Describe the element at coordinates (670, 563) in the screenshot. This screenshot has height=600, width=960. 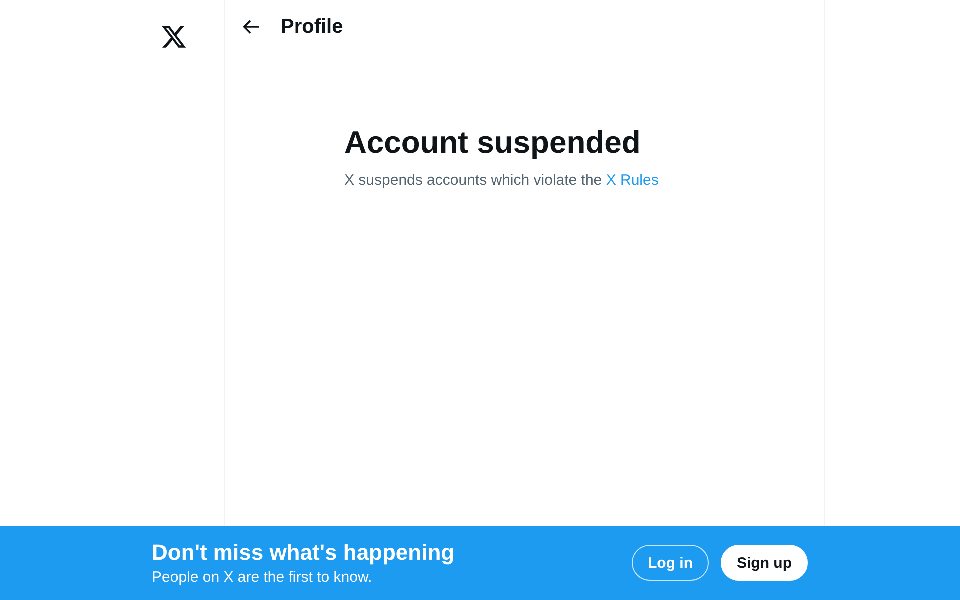
I see `login-button: Log in` at that location.